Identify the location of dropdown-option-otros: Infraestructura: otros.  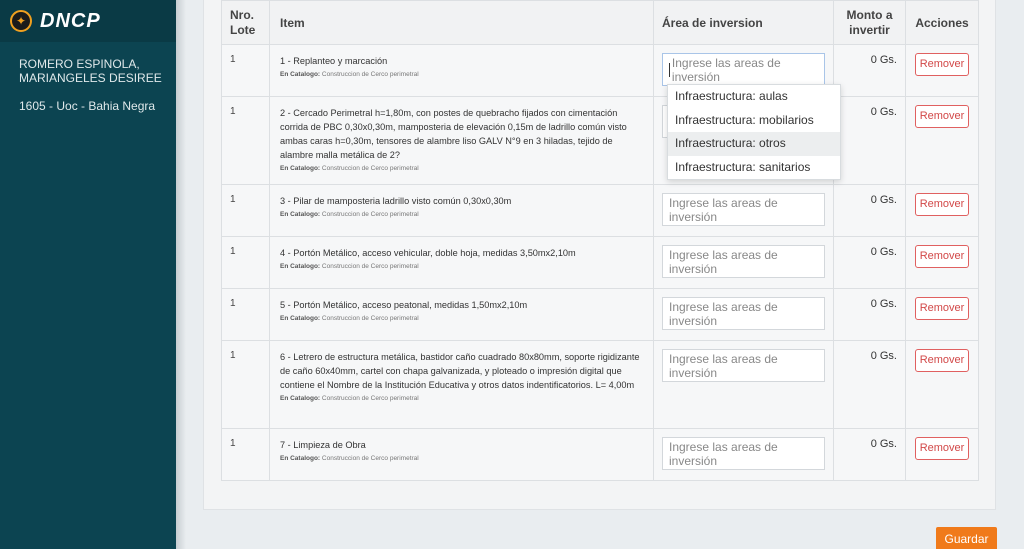
(754, 144).